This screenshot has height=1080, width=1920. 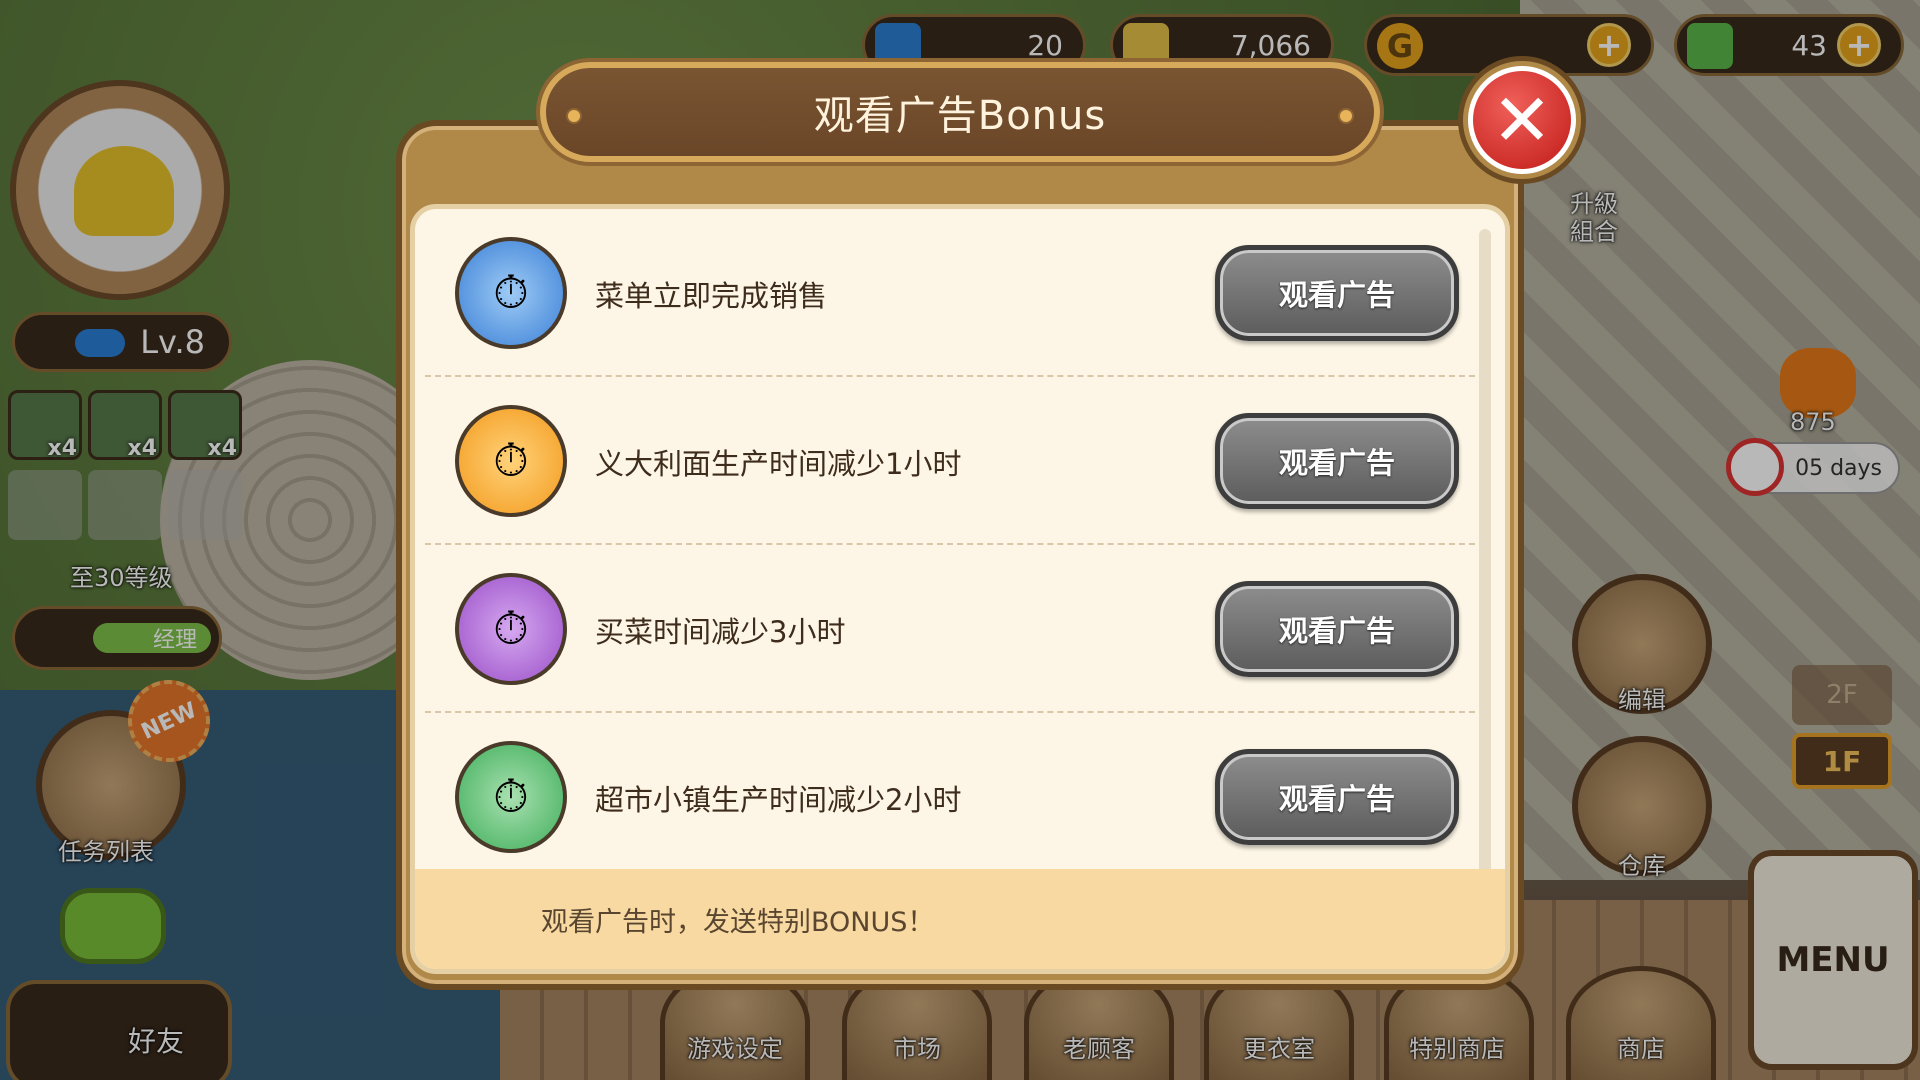 What do you see at coordinates (720, 632) in the screenshot?
I see `bonus-label: 买菜时间减少3小时` at bounding box center [720, 632].